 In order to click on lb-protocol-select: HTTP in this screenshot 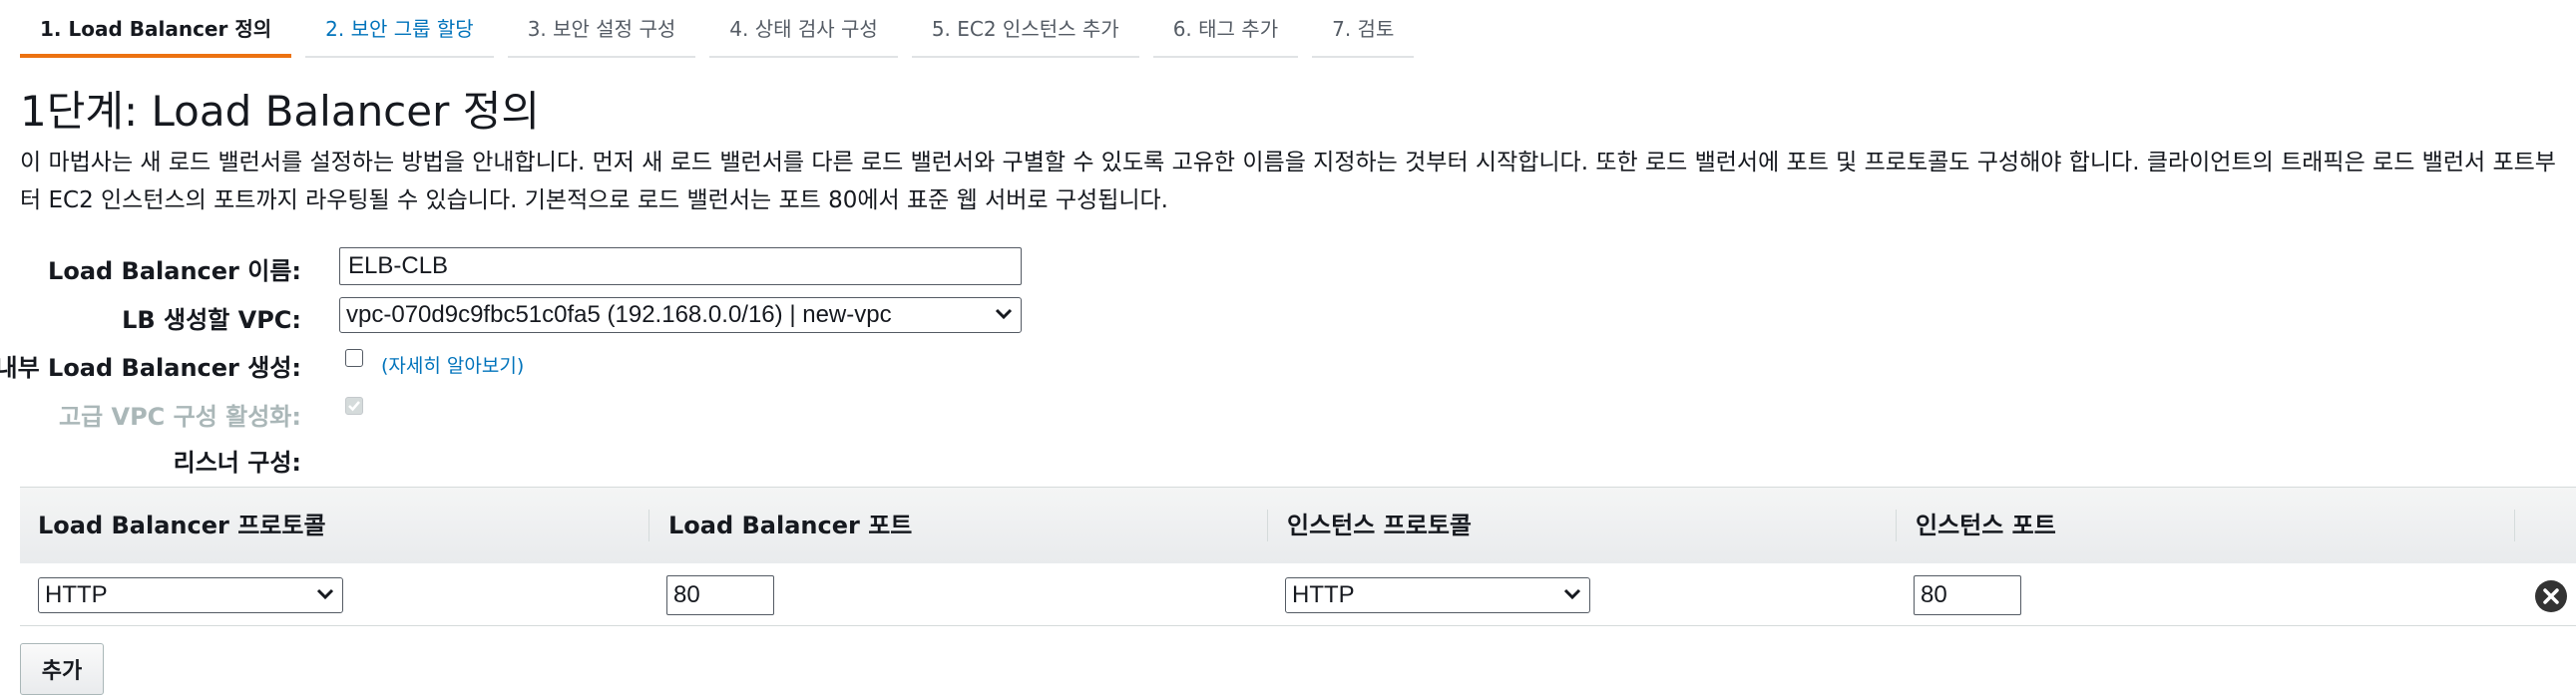, I will do `click(190, 595)`.